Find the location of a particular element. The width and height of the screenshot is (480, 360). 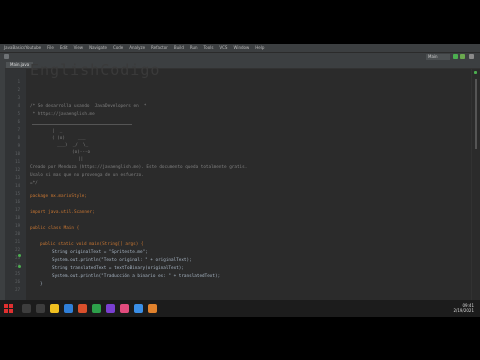

line-number: 20 is located at coordinates (17, 233).